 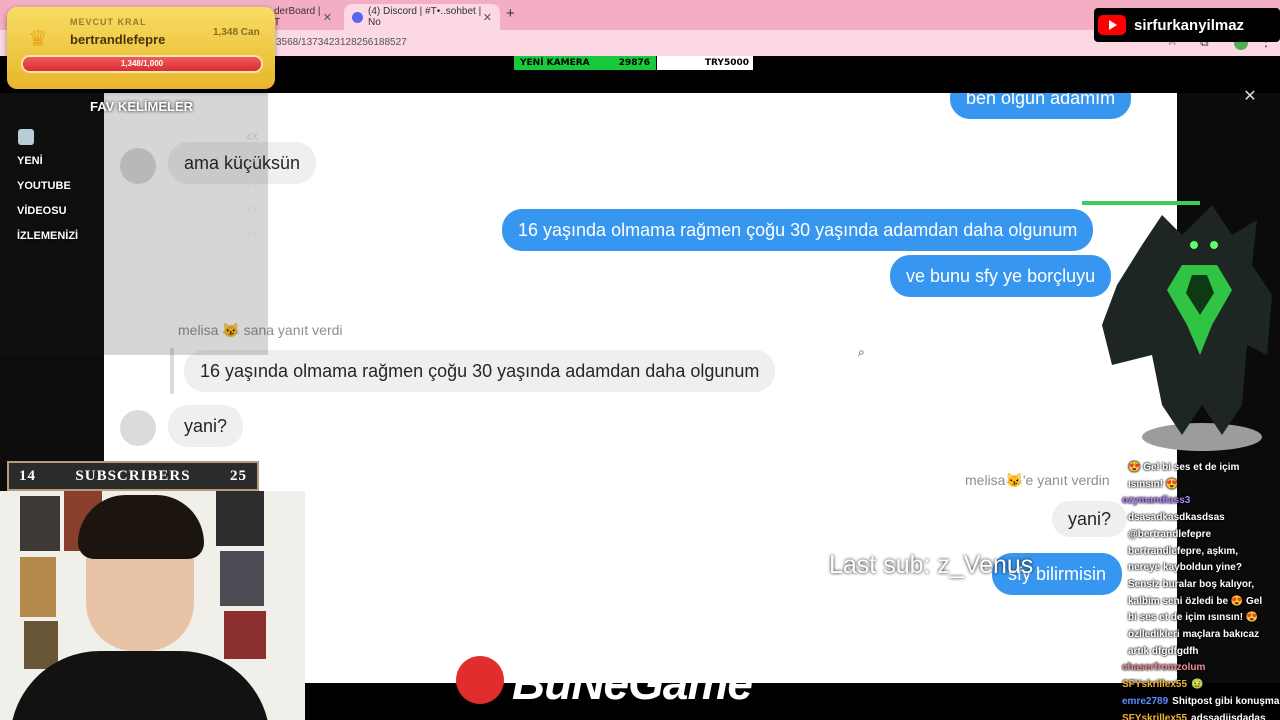 I want to click on chat-message: 😍 Gel bi ses et de içim, so click(x=1184, y=467).